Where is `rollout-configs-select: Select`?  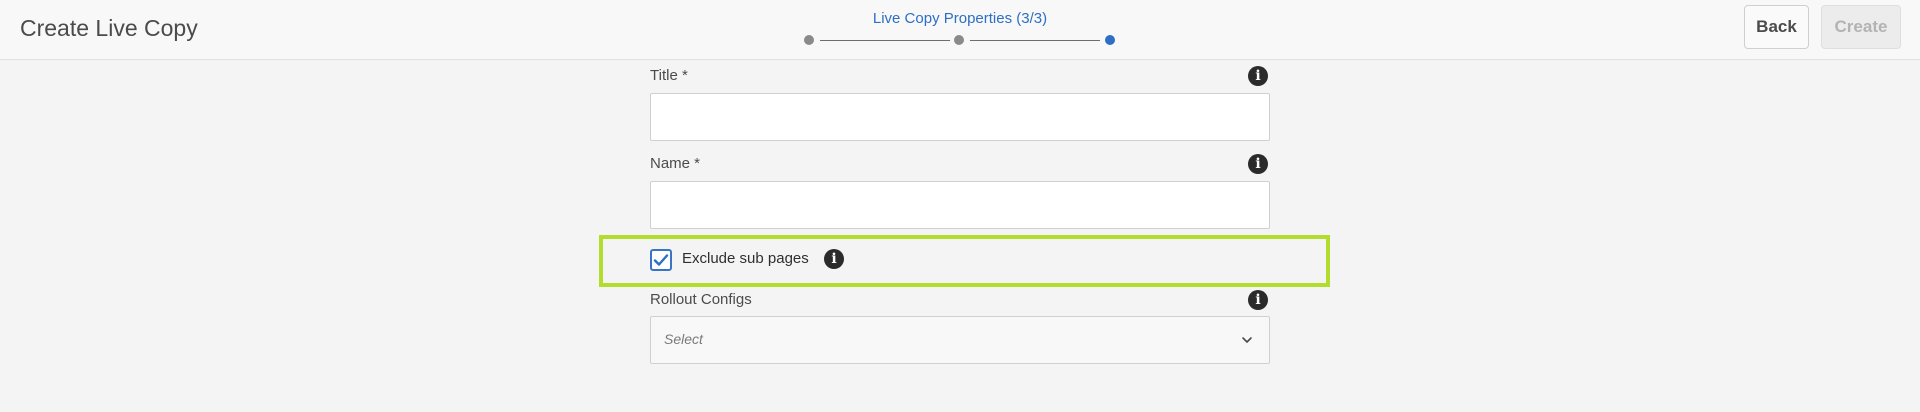
rollout-configs-select: Select is located at coordinates (960, 340).